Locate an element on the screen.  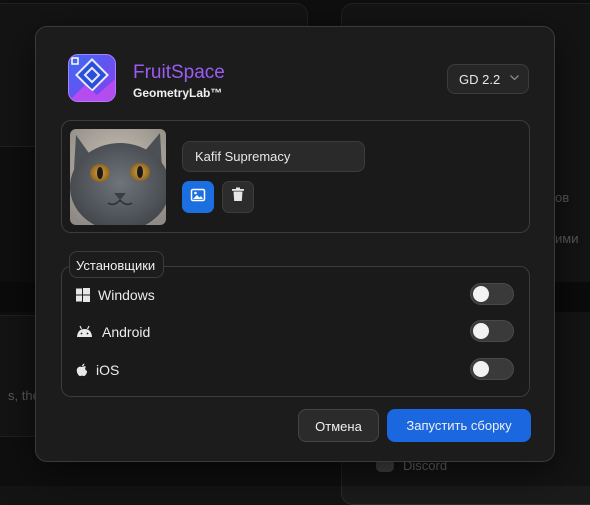
delete-image-button is located at coordinates (238, 197).